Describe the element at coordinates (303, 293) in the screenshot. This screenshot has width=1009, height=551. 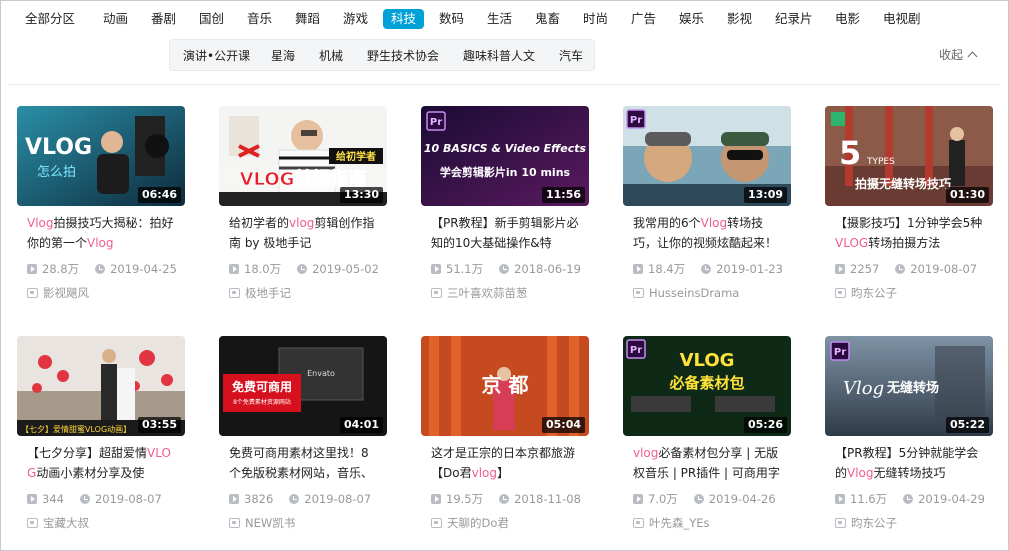
I see `uploader-link: 极地手记` at that location.